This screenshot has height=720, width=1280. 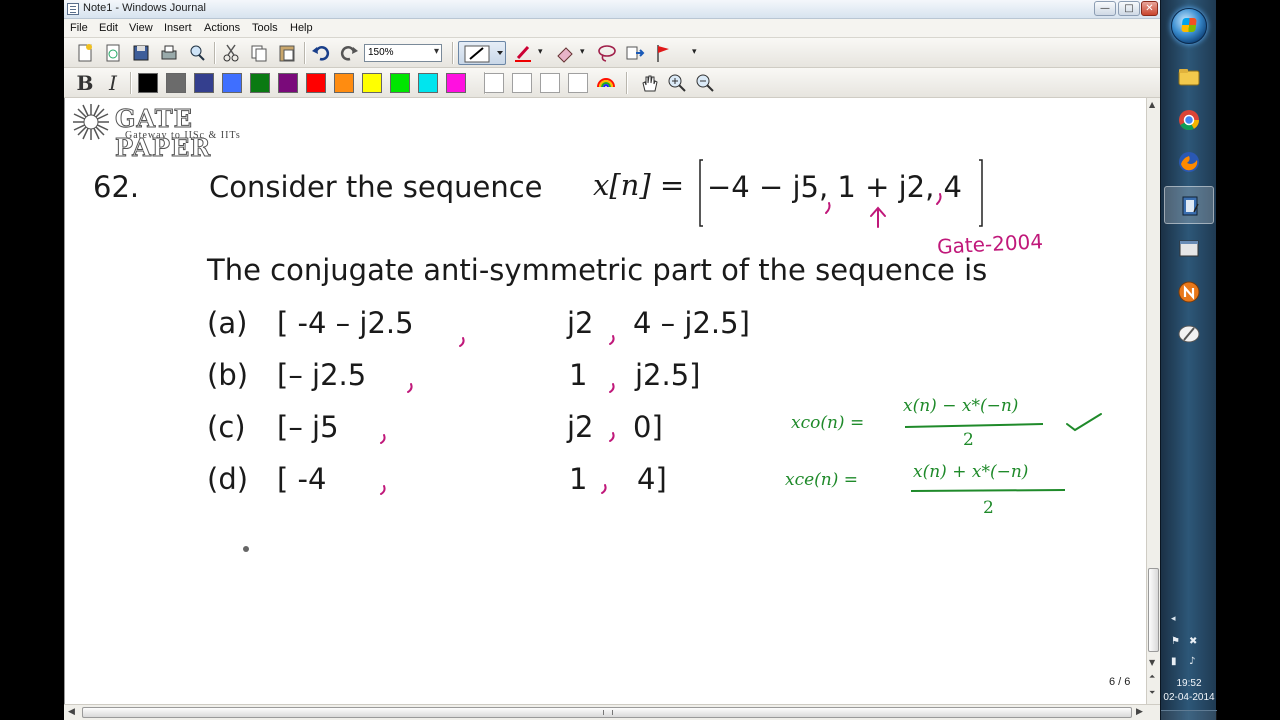 I want to click on formula-co-numerator: x(n) − x*(−n), so click(x=961, y=406).